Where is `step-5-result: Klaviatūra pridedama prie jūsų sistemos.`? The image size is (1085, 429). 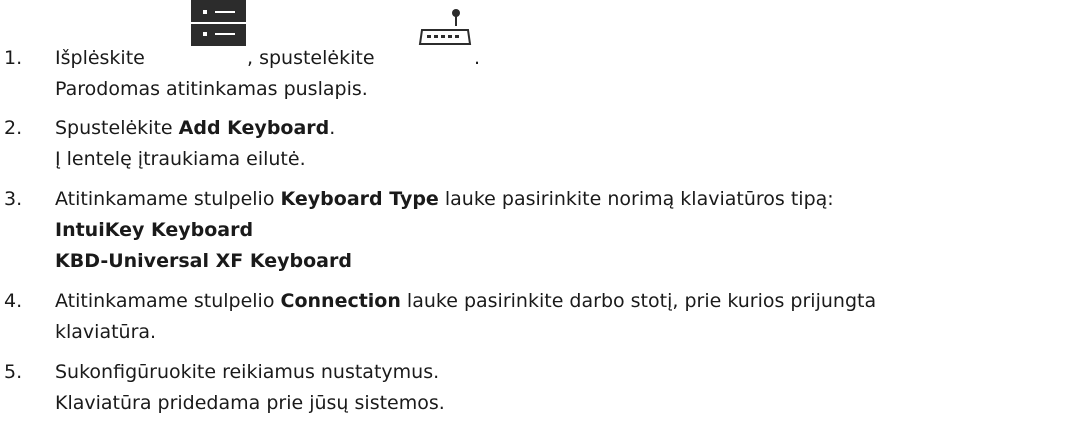 step-5-result: Klaviatūra pridedama prie jūsų sistemos. is located at coordinates (250, 403).